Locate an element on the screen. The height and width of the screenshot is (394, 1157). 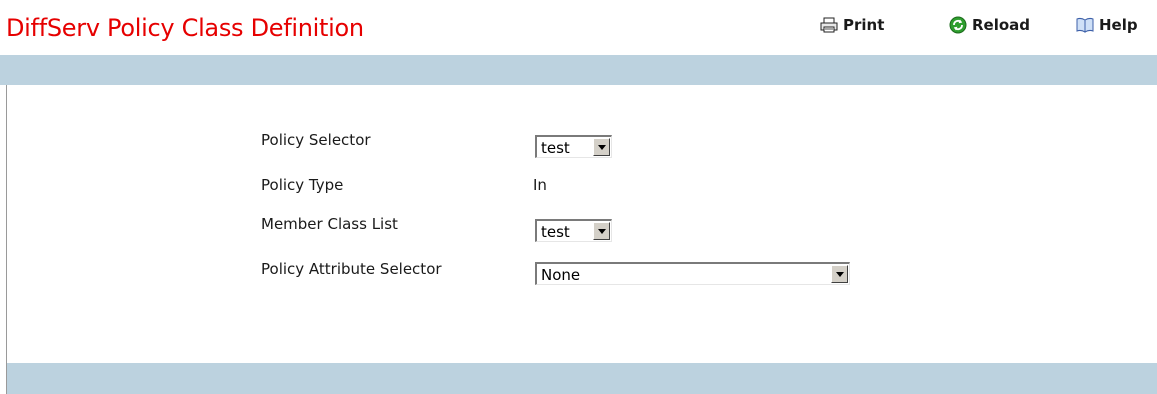
policy-attribute-selector-value: None is located at coordinates (561, 275).